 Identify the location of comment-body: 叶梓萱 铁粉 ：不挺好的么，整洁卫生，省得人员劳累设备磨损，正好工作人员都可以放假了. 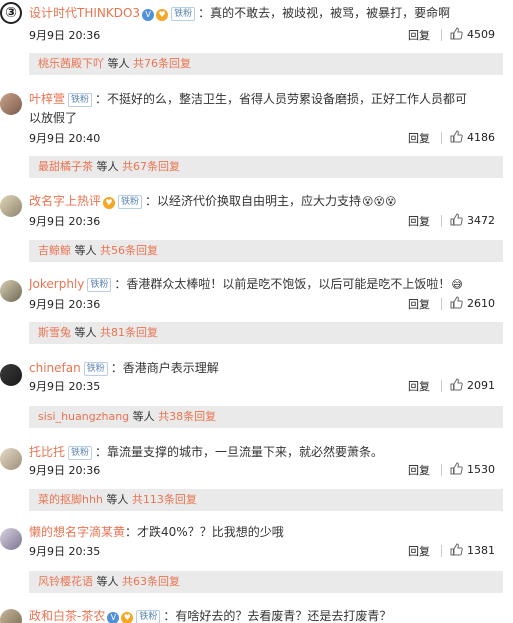
(249, 109).